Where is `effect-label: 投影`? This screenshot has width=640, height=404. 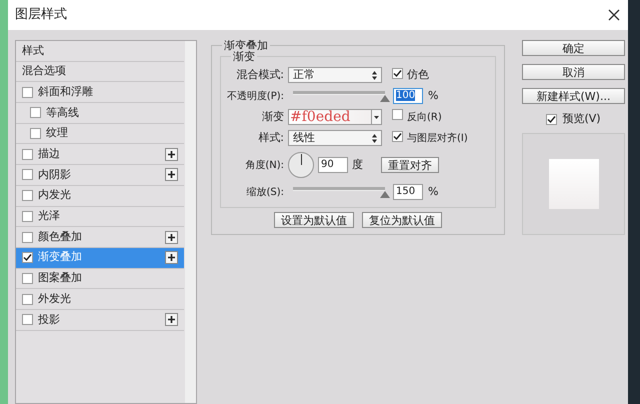 effect-label: 投影 is located at coordinates (49, 320).